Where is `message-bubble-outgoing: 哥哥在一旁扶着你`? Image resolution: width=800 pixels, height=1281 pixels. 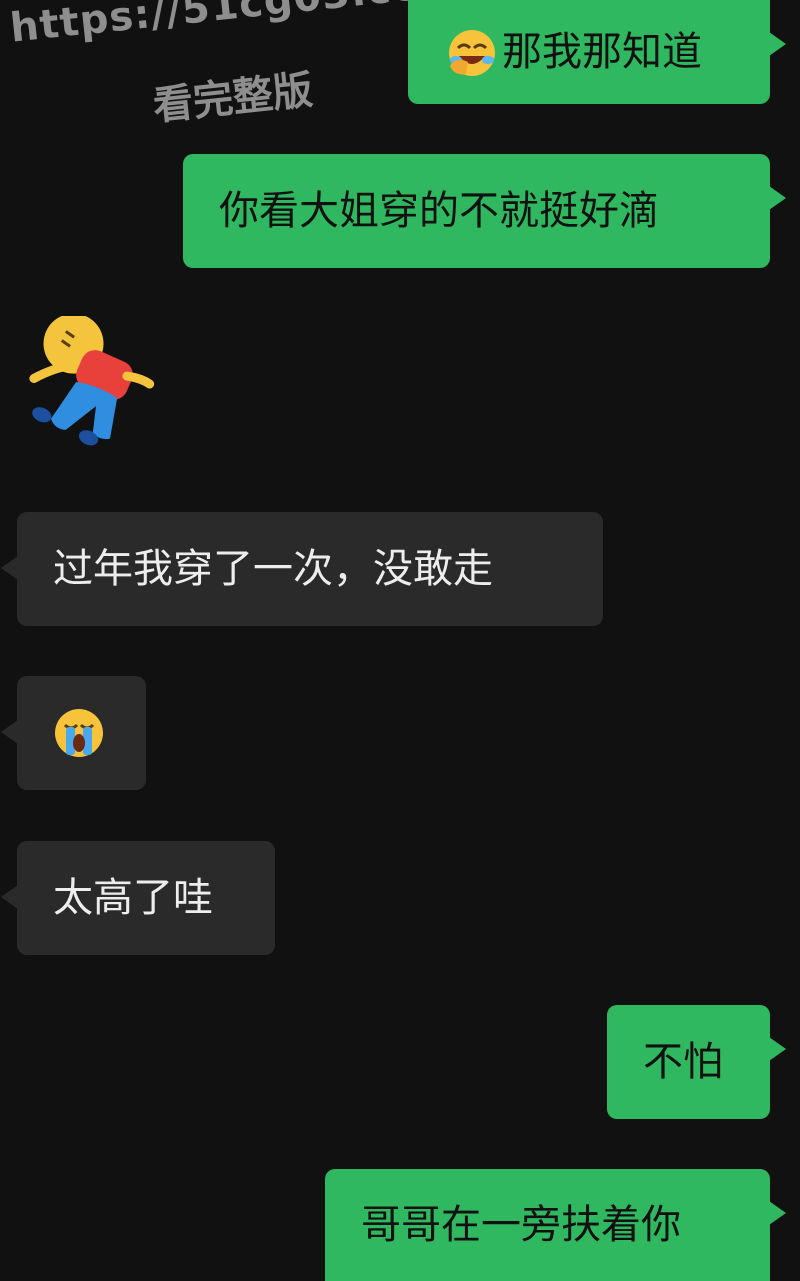 message-bubble-outgoing: 哥哥在一旁扶着你 is located at coordinates (555, 1225).